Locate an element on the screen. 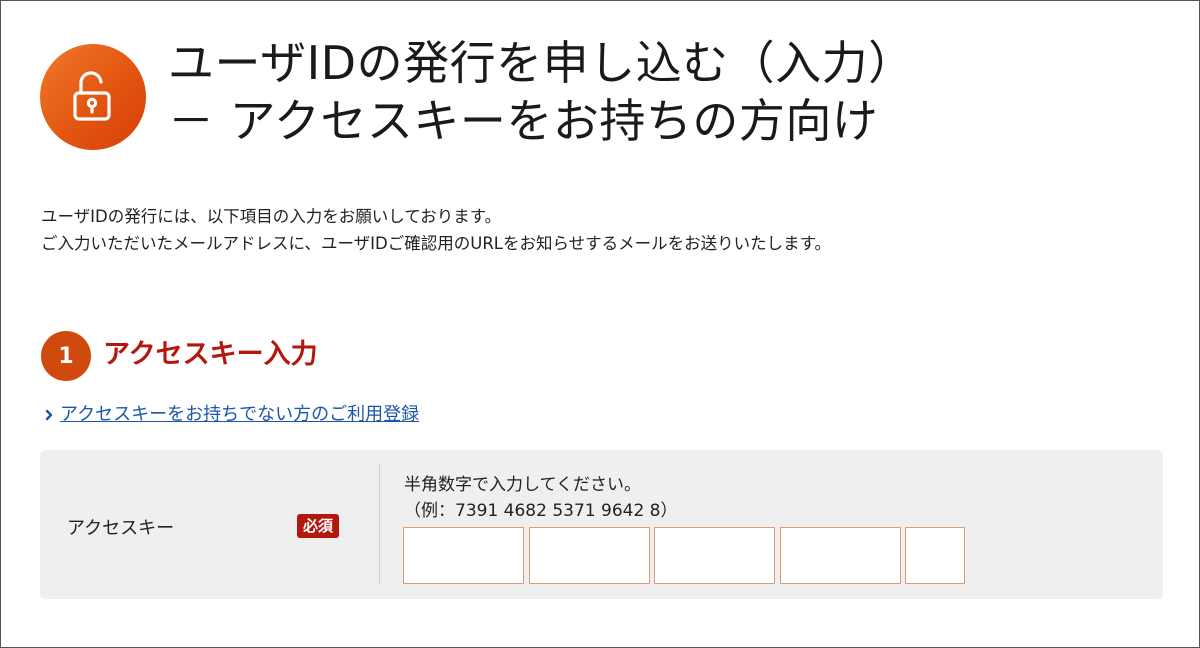 This screenshot has width=1200, height=648. intro-line: ユーザIDの発行には、以下項目の入力をお願いしております。 is located at coordinates (271, 216).